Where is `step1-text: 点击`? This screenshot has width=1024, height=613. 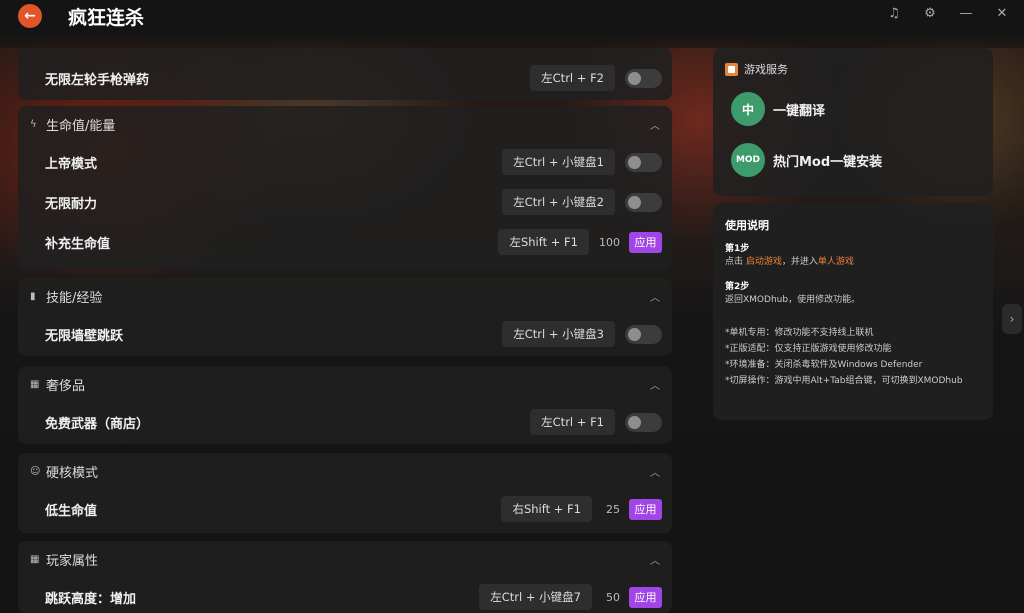
step1-text: 点击 is located at coordinates (735, 261).